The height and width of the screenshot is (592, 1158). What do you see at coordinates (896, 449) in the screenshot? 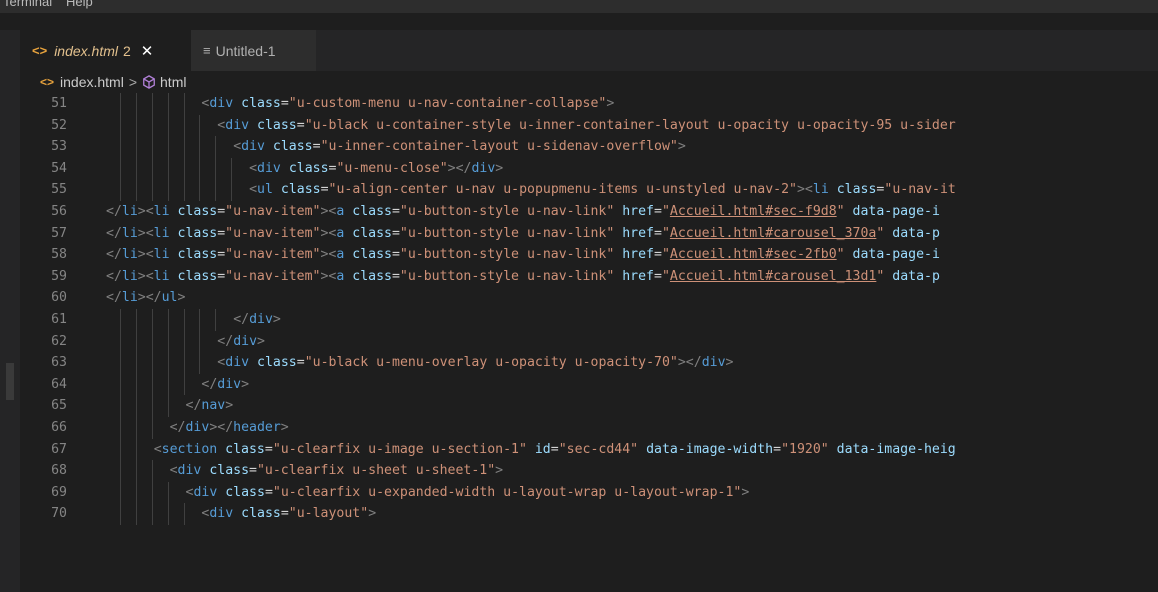
I see `token-attr: data-image-heig` at bounding box center [896, 449].